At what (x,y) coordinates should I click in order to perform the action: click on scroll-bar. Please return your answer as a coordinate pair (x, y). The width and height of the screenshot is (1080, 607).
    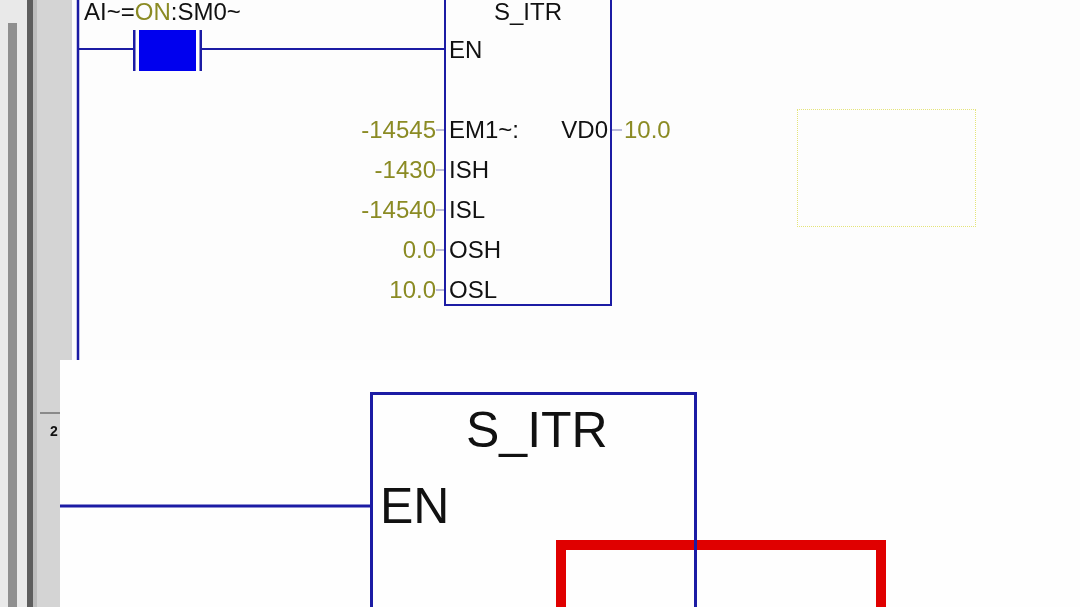
    Looking at the image, I should click on (12, 315).